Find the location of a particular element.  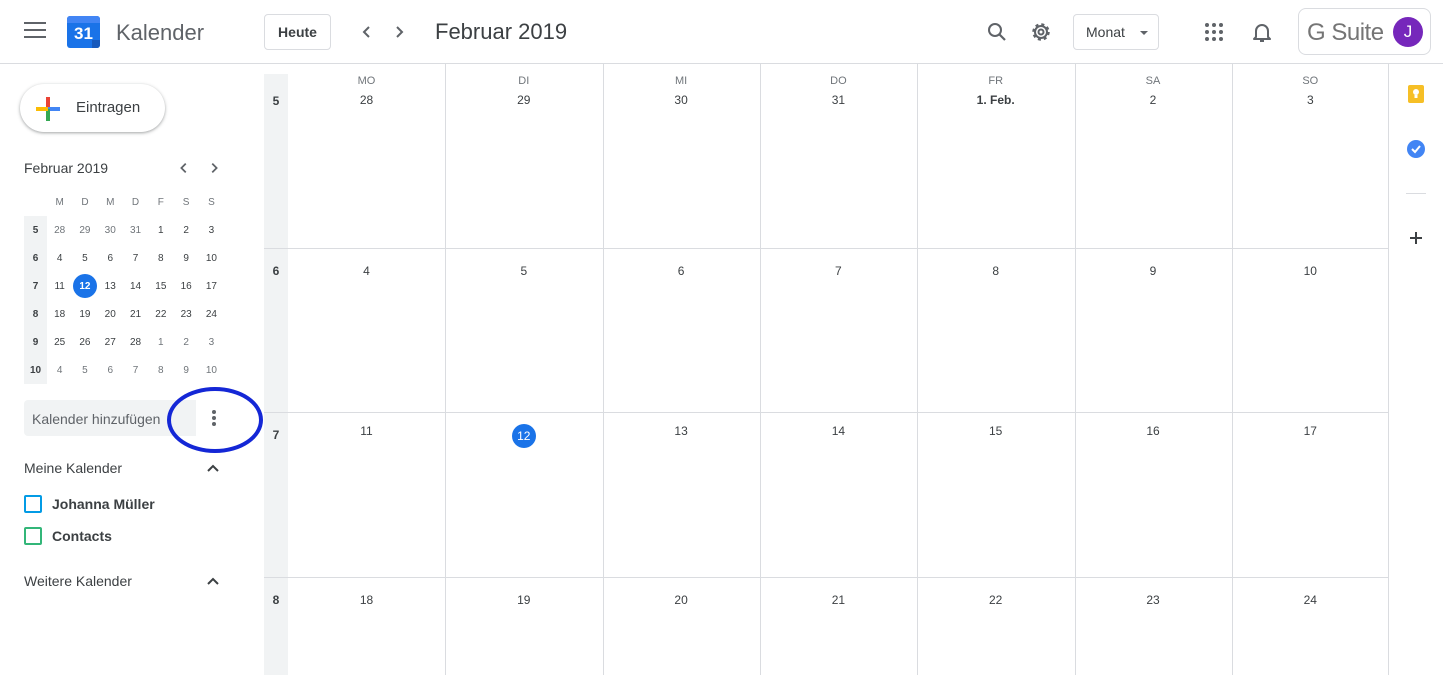

next-month-button is located at coordinates (399, 32).